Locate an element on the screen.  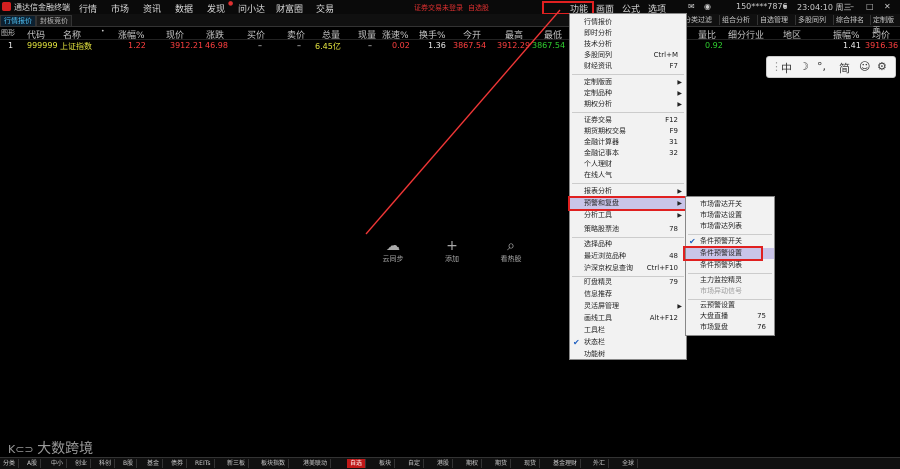
bottom-tab-zhaiquan: 债券 is located at coordinates (178, 463).